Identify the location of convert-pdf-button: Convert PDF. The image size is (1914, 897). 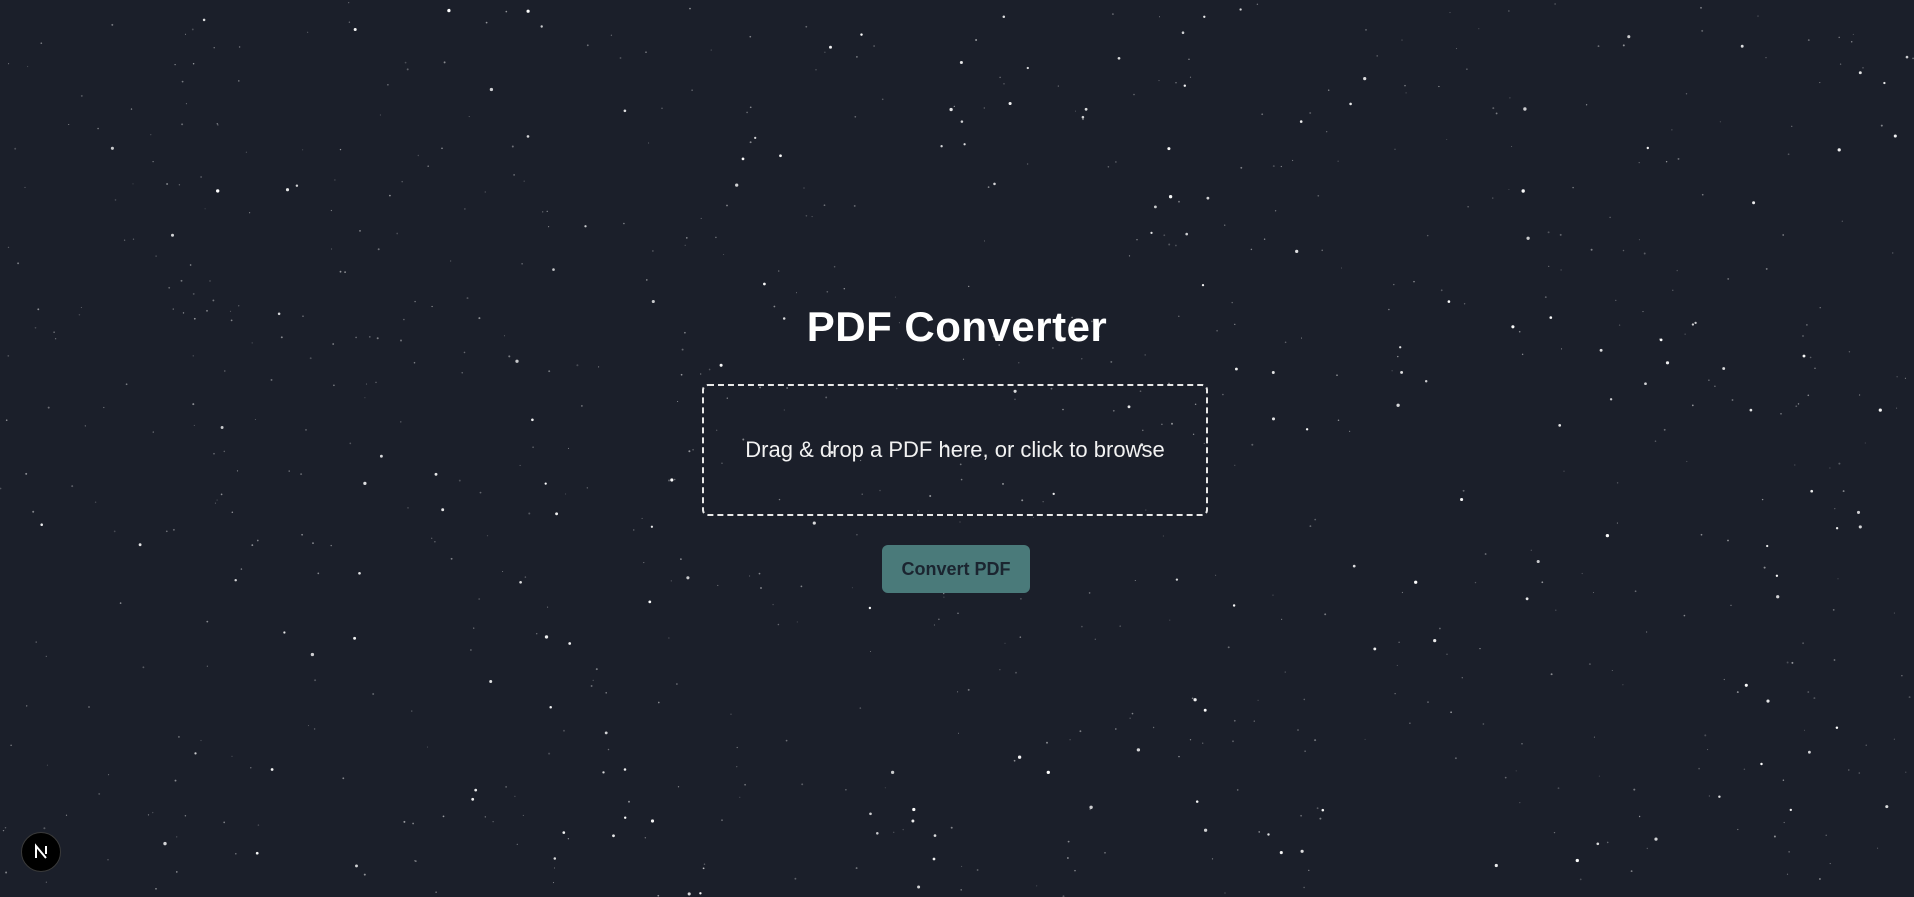
(956, 569).